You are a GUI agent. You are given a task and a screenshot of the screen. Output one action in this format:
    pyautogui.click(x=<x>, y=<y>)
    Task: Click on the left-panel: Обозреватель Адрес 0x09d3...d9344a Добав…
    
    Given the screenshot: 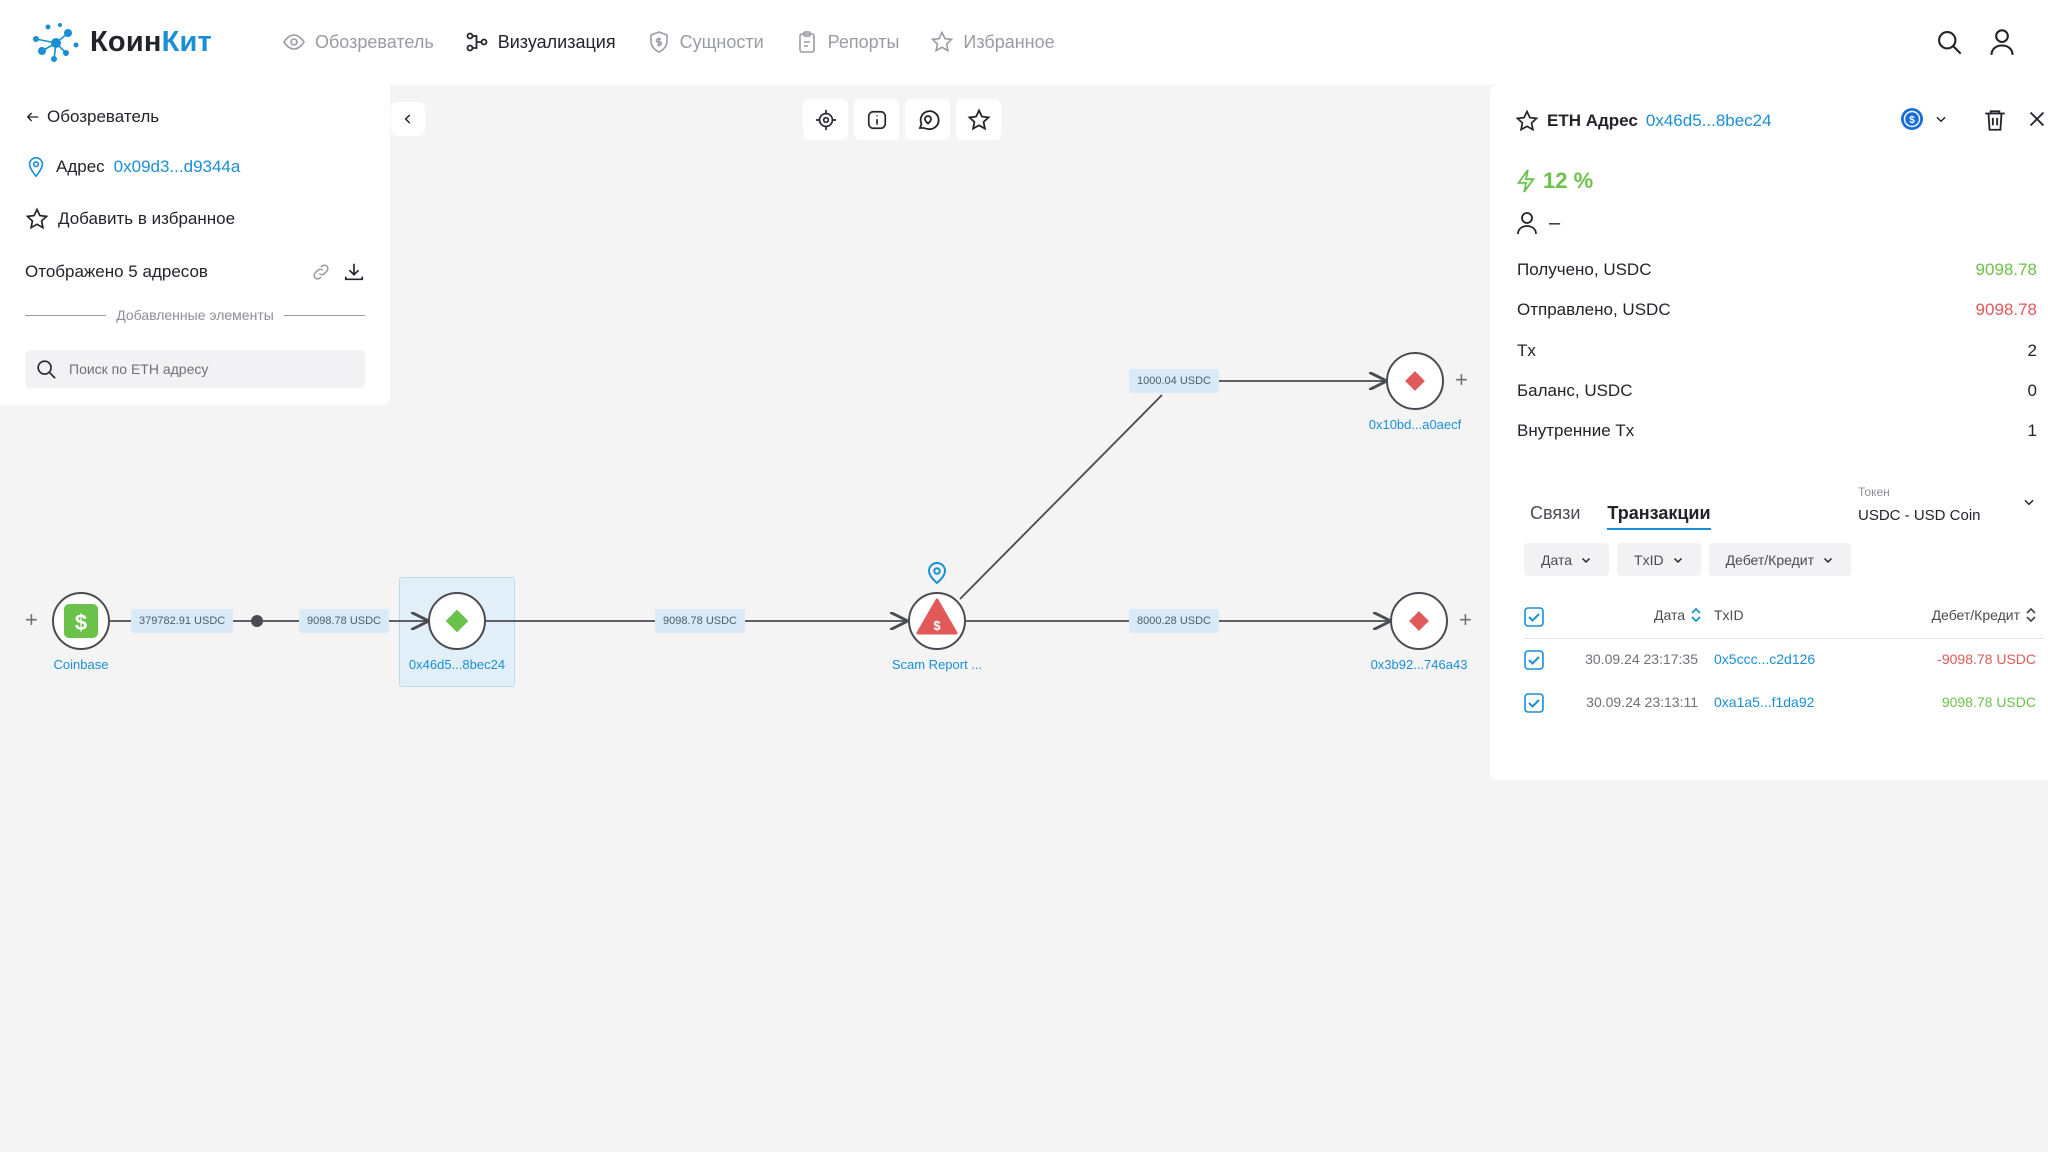 What is the action you would take?
    pyautogui.click(x=195, y=245)
    